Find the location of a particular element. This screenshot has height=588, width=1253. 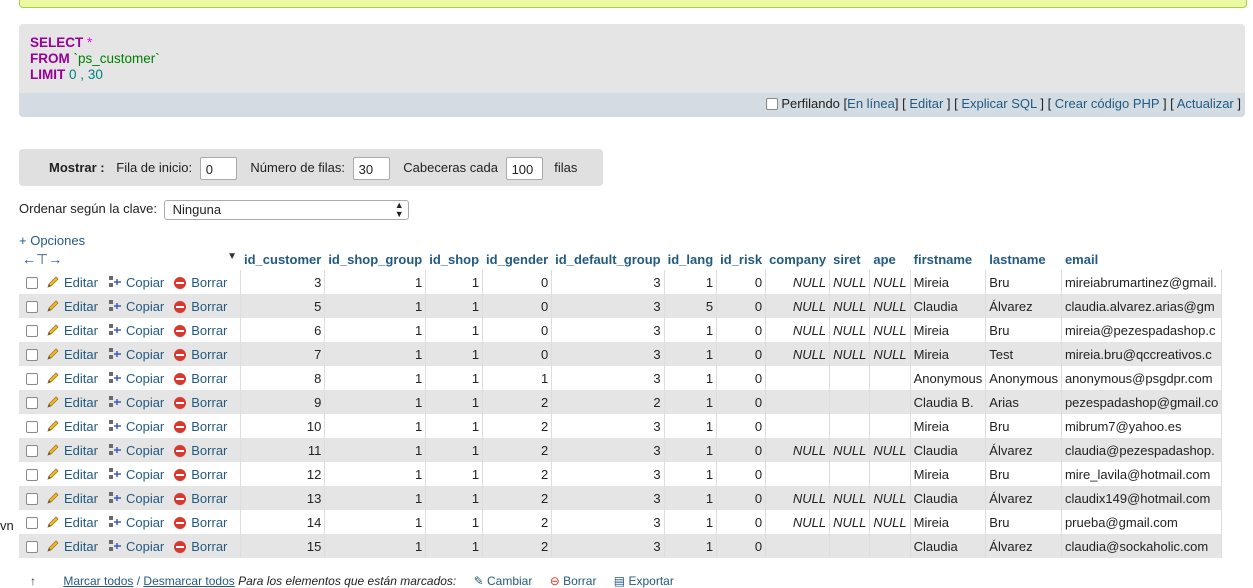

column-header-id-shop: id_shop is located at coordinates (454, 259).